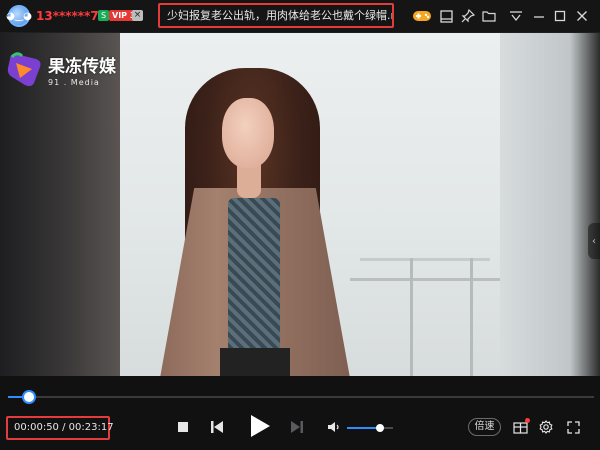 The height and width of the screenshot is (450, 600). I want to click on volume-icon, so click(334, 427).